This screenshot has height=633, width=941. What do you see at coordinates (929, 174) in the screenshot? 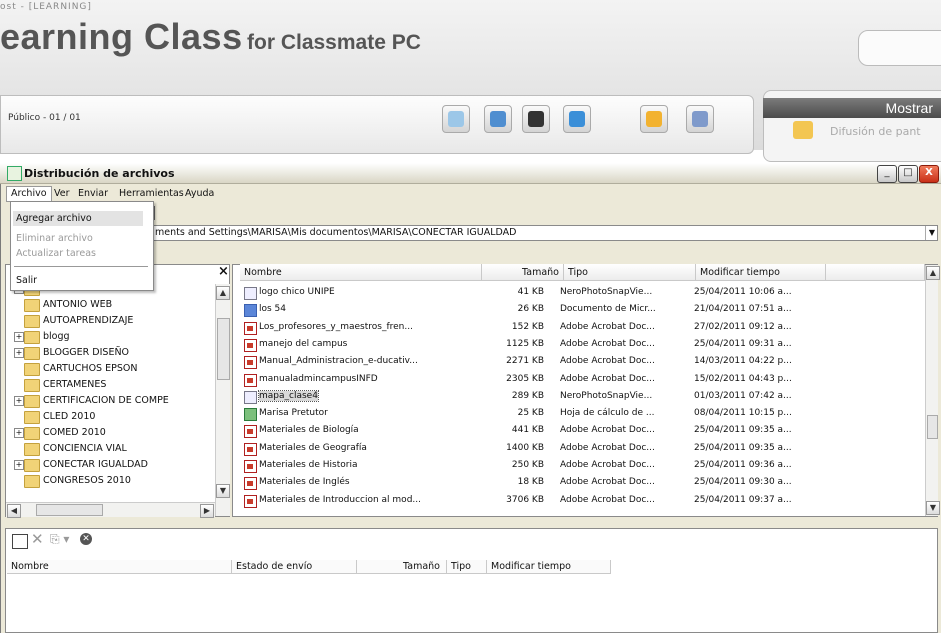
I see `close-button: X` at bounding box center [929, 174].